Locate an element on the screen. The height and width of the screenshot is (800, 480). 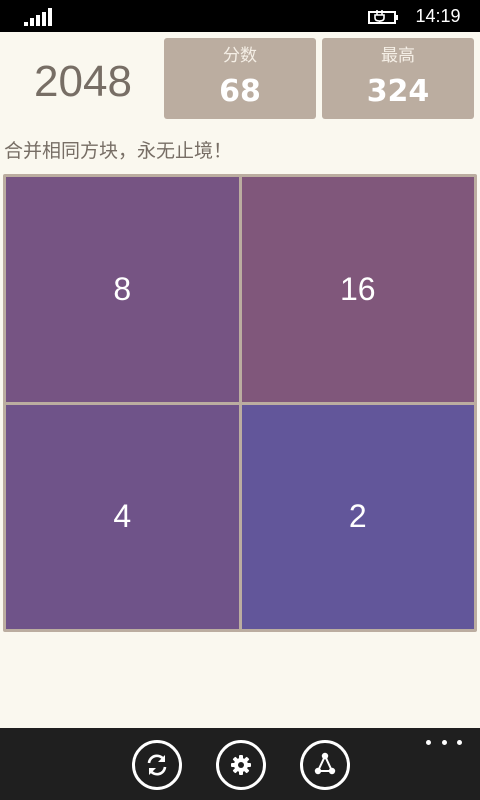
score-box: 分数 68 is located at coordinates (240, 78).